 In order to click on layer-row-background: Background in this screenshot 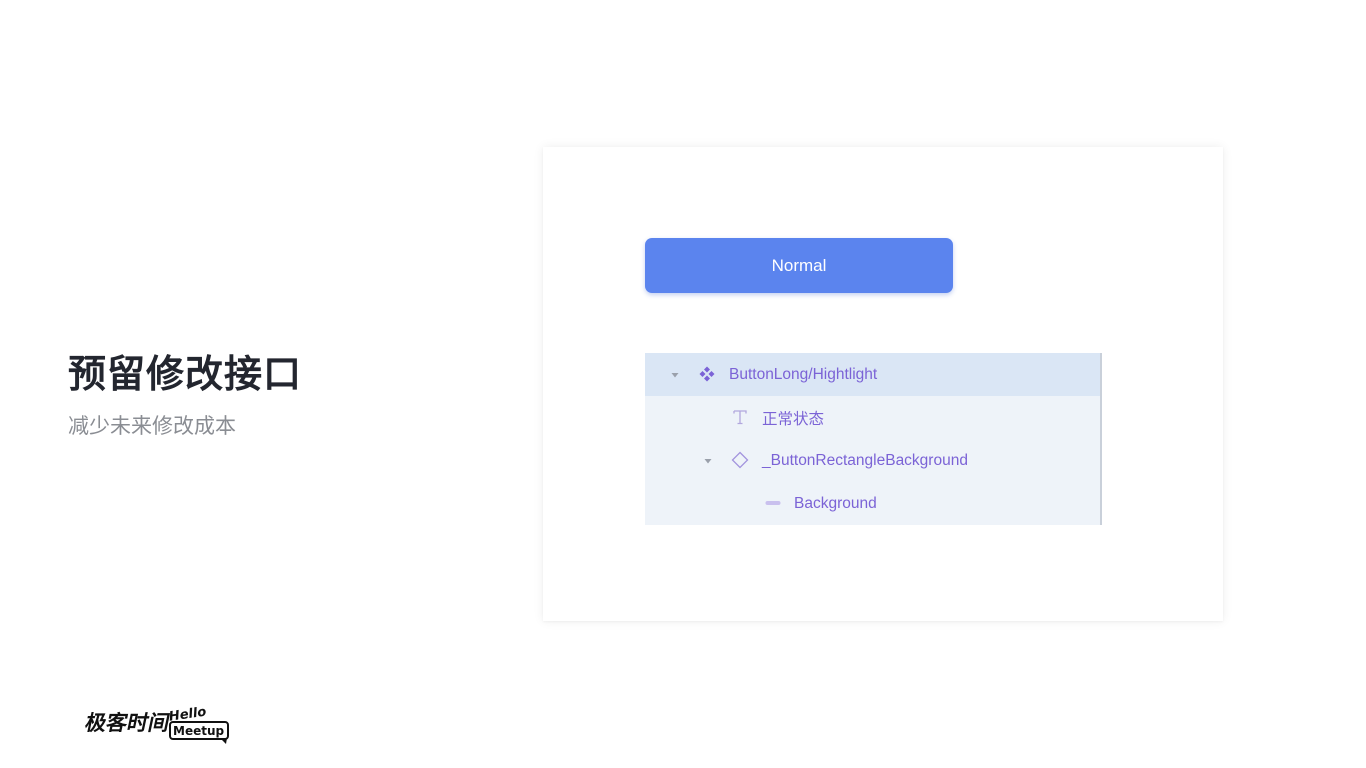, I will do `click(872, 503)`.